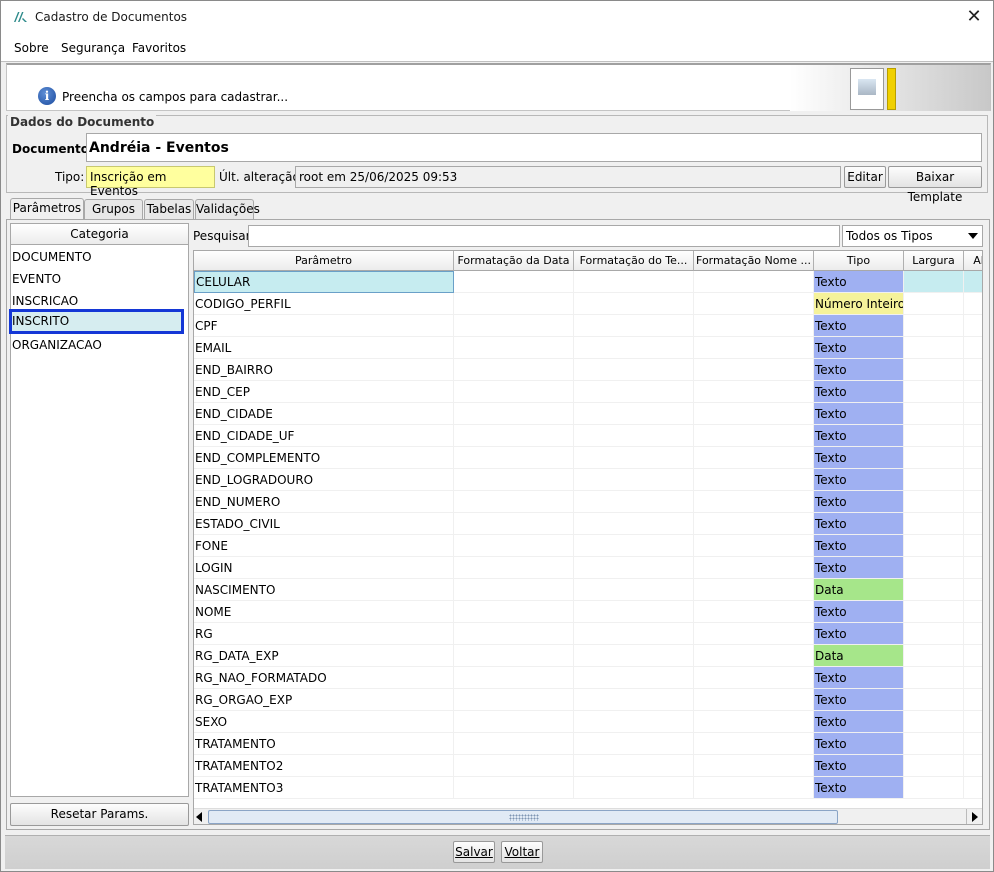 The image size is (994, 872). Describe the element at coordinates (324, 326) in the screenshot. I see `parametro-cell: CPF` at that location.